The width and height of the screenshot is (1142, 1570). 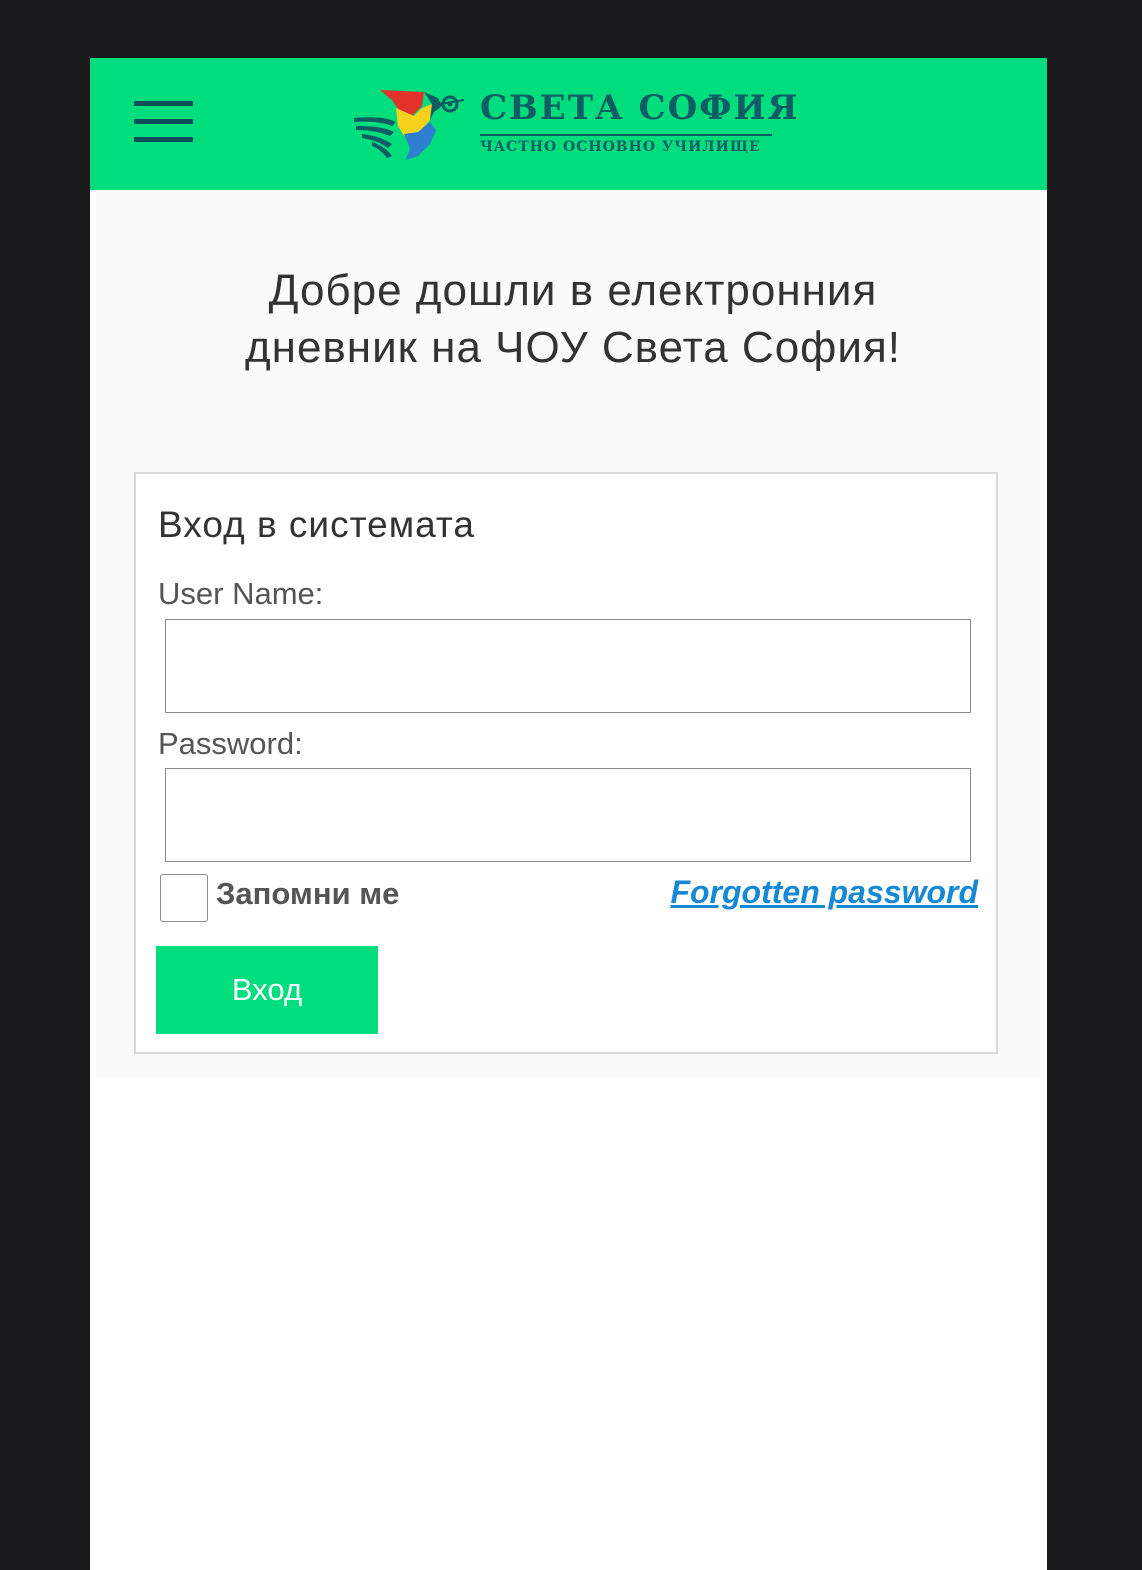 What do you see at coordinates (824, 892) in the screenshot?
I see `forgotten-password-link: Forgotten password` at bounding box center [824, 892].